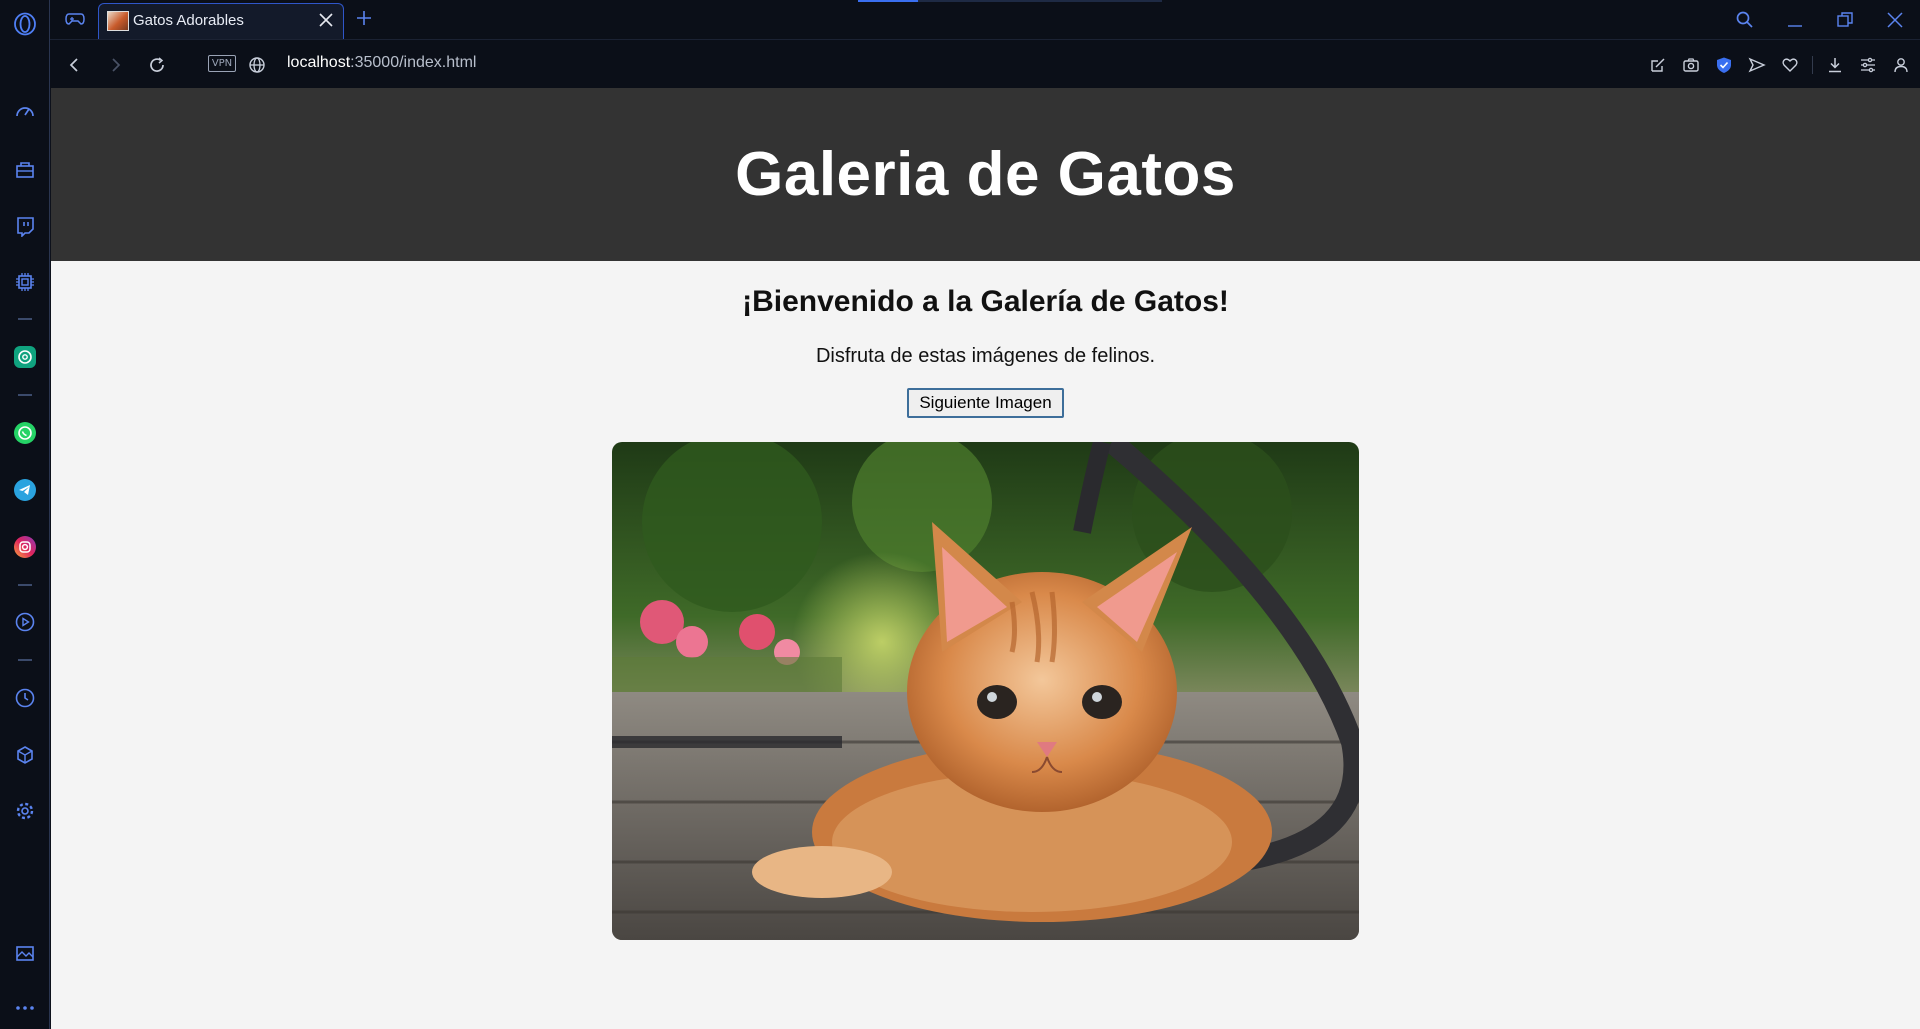 The width and height of the screenshot is (1920, 1029). What do you see at coordinates (157, 65) in the screenshot?
I see `reload-icon` at bounding box center [157, 65].